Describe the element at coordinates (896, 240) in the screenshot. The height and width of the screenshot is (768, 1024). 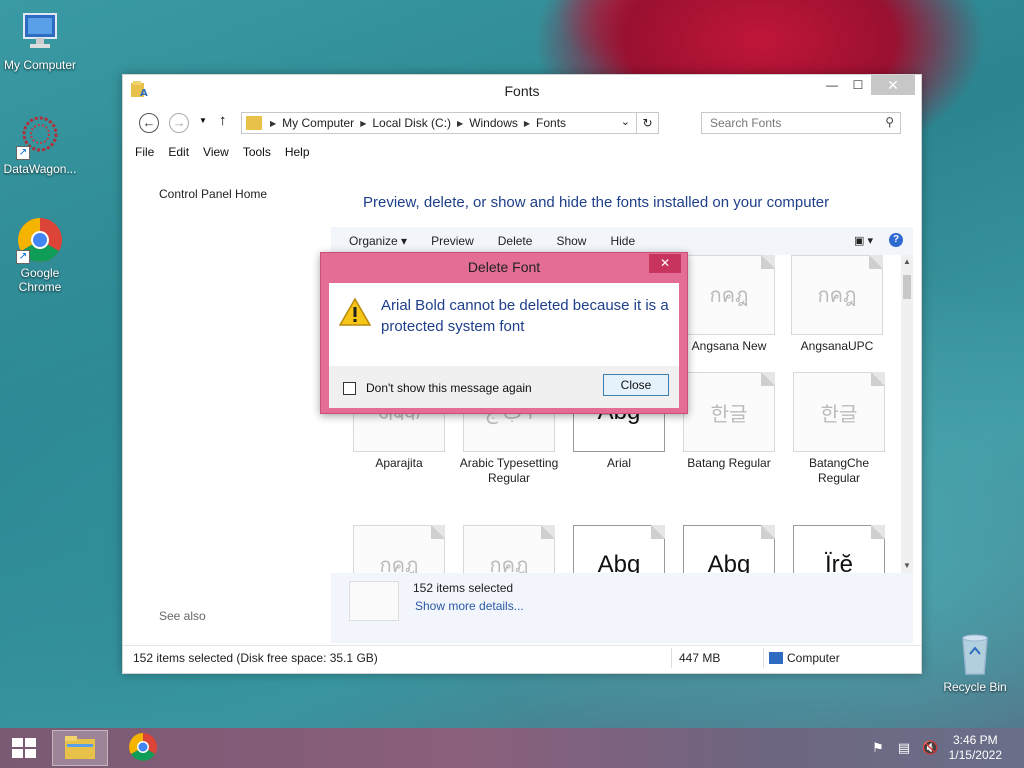
I see `help-icon: ?` at that location.